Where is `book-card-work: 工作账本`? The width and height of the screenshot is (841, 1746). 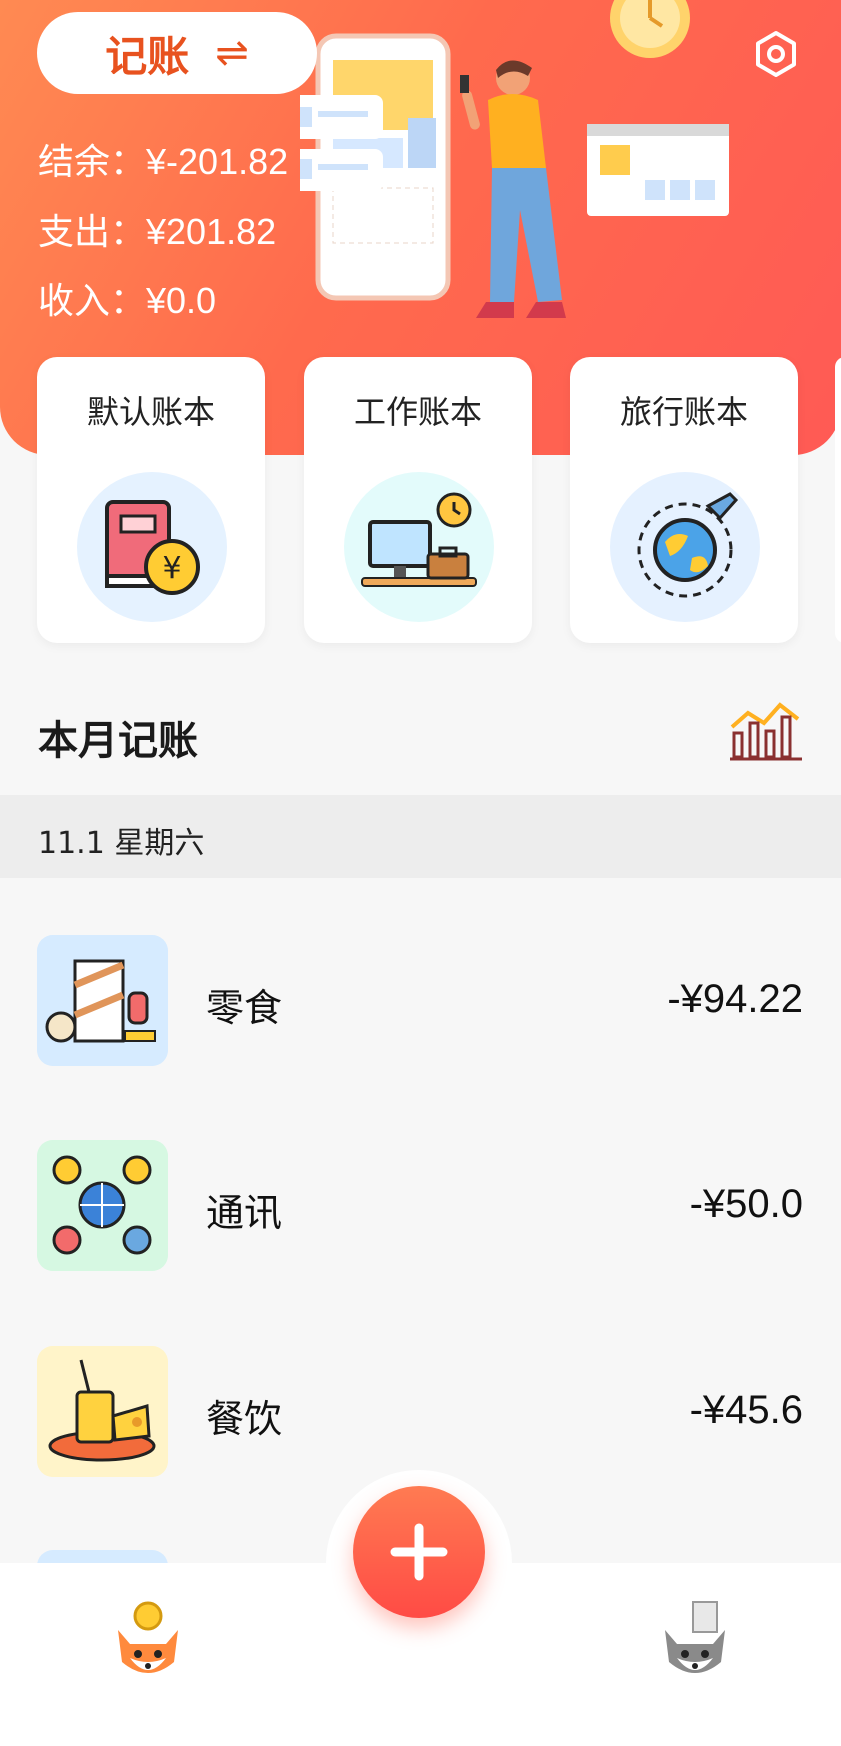 book-card-work: 工作账本 is located at coordinates (418, 500).